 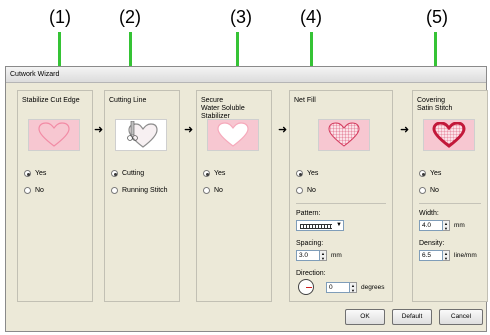 I want to click on callout-1: (1), so click(x=60, y=17).